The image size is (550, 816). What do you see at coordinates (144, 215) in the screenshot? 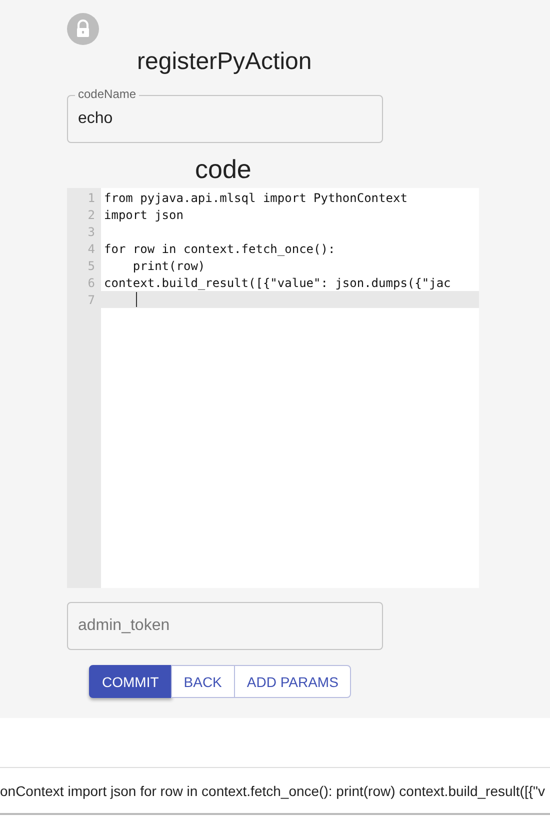
I see `code-line: import json` at bounding box center [144, 215].